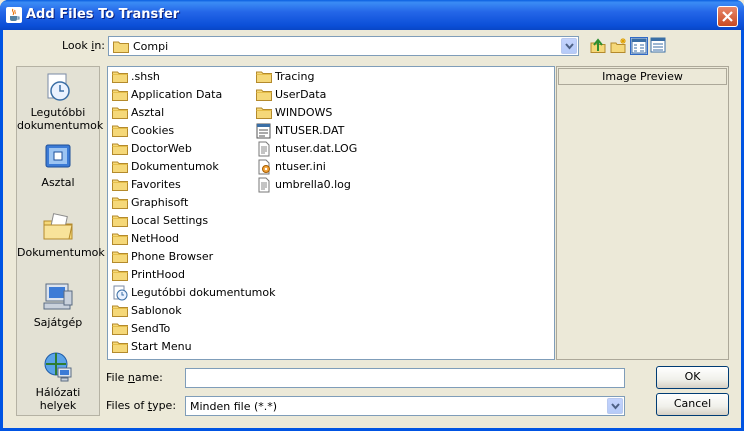 The width and height of the screenshot is (744, 431). I want to click on up-folder-icon, so click(598, 45).